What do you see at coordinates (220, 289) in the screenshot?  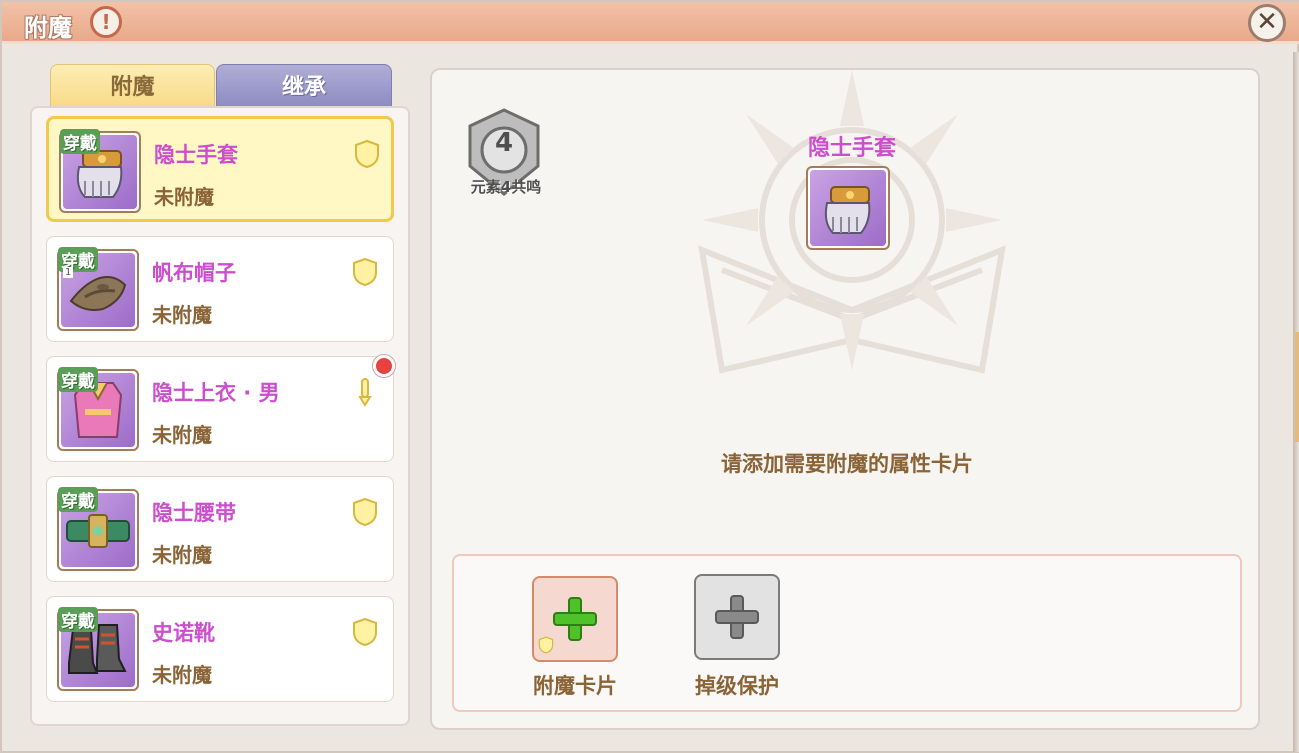 I see `list-item-canvas-hat: 穿戴 1 帆布帽子 未附魔` at bounding box center [220, 289].